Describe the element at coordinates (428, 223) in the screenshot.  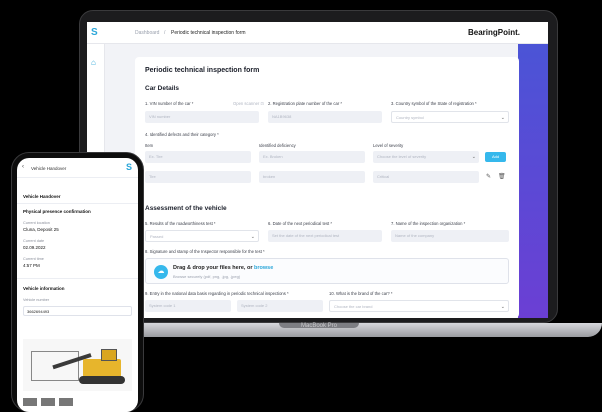
I see `org-label: 7. Name of the inspection organization *` at that location.